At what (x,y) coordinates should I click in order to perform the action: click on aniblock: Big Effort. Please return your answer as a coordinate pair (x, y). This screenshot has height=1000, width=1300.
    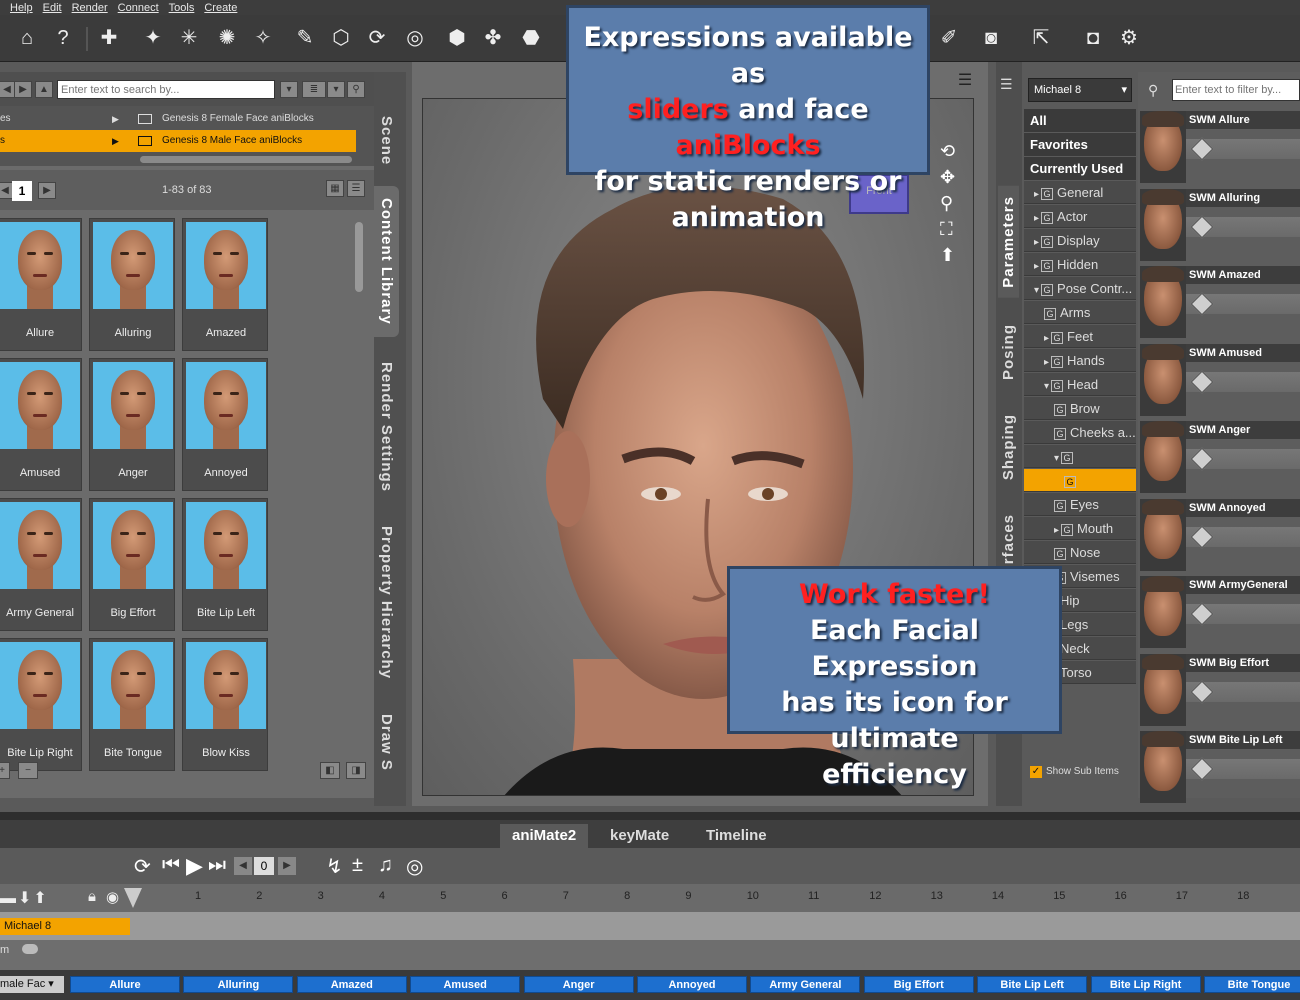
    Looking at the image, I should click on (918, 984).